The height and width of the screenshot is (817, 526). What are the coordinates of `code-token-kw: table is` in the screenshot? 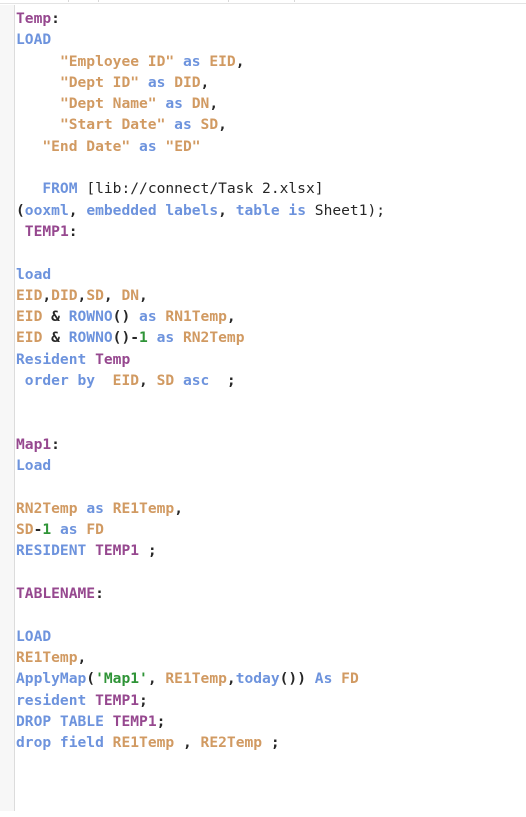 It's located at (270, 210).